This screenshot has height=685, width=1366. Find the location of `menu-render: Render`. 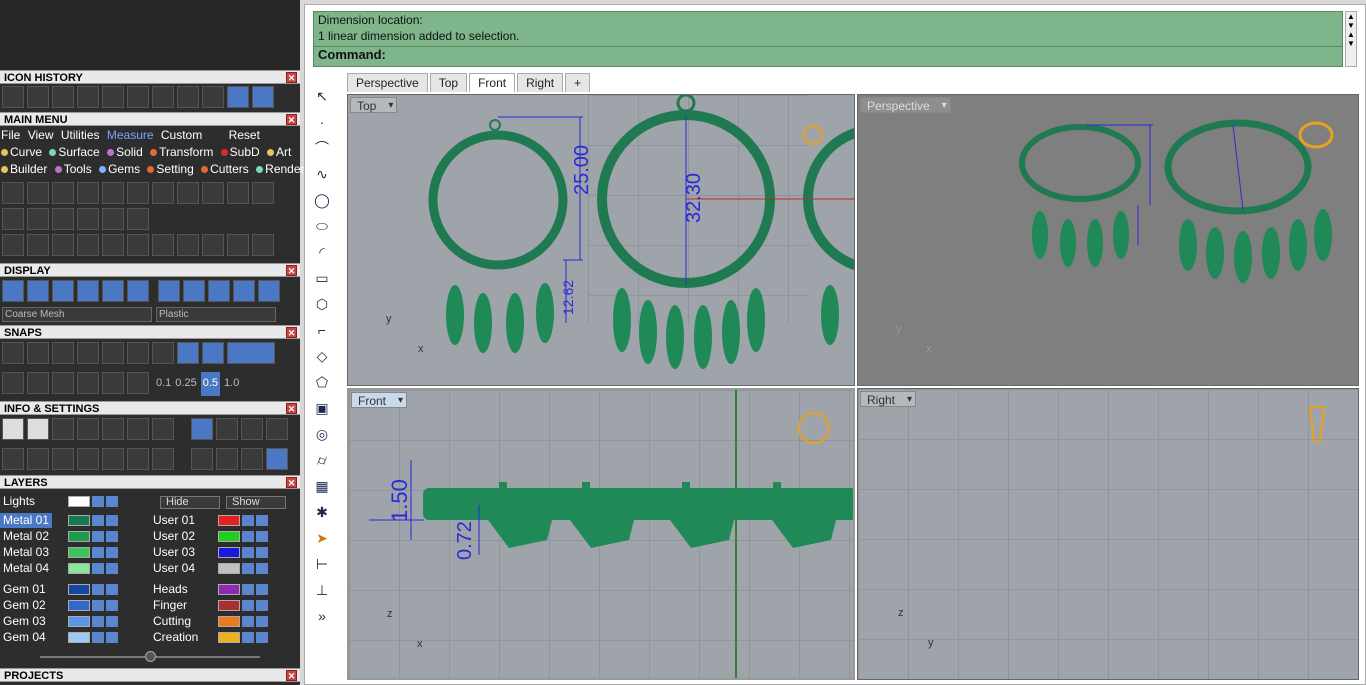

menu-render: Render is located at coordinates (280, 169).